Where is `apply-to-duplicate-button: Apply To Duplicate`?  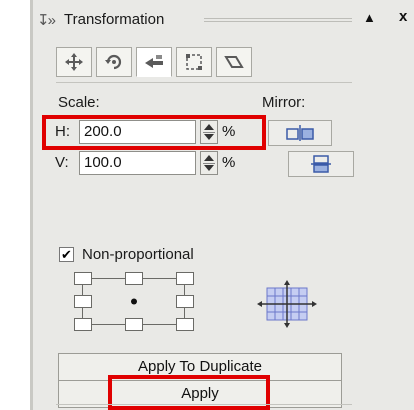 apply-to-duplicate-button: Apply To Duplicate is located at coordinates (200, 367).